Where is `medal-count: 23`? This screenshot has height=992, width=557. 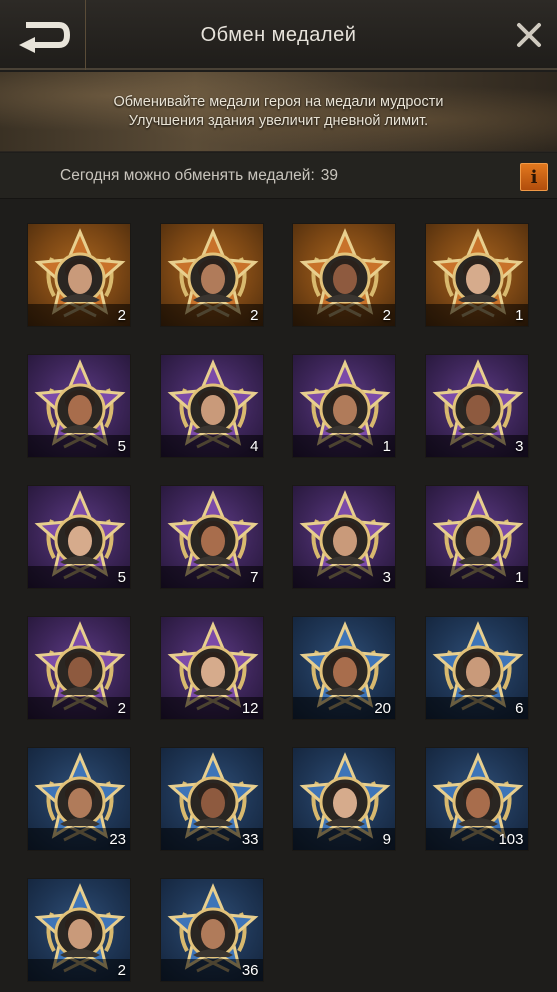
medal-count: 23 is located at coordinates (117, 839).